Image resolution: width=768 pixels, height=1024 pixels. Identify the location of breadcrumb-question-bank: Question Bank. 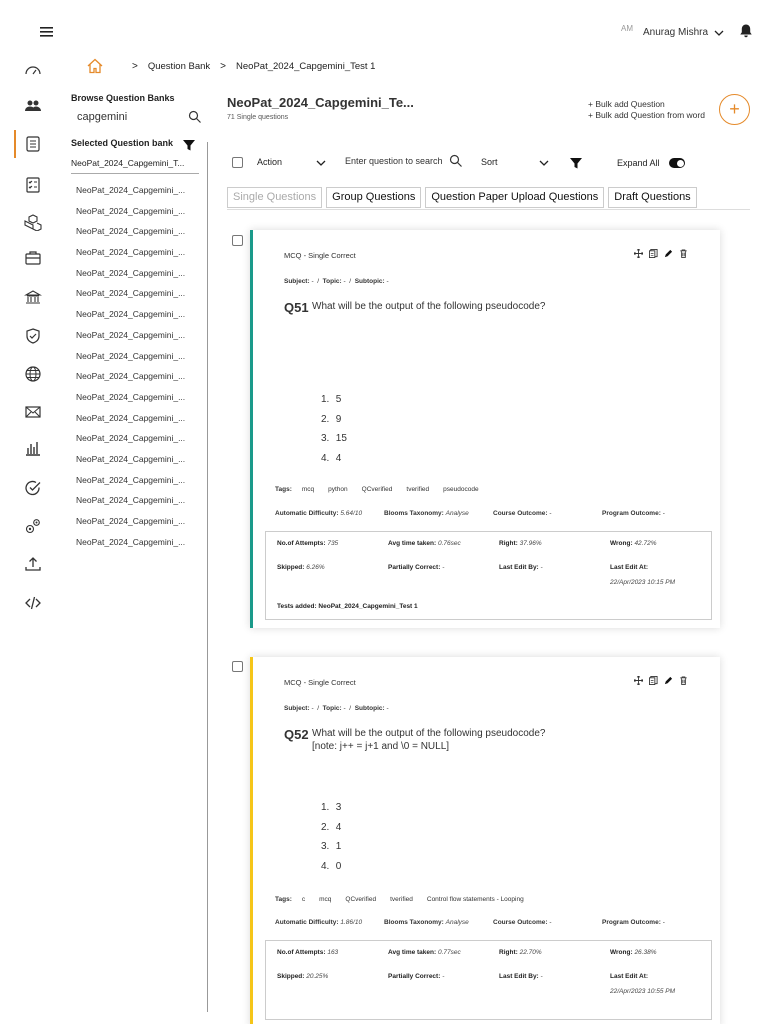
(179, 66).